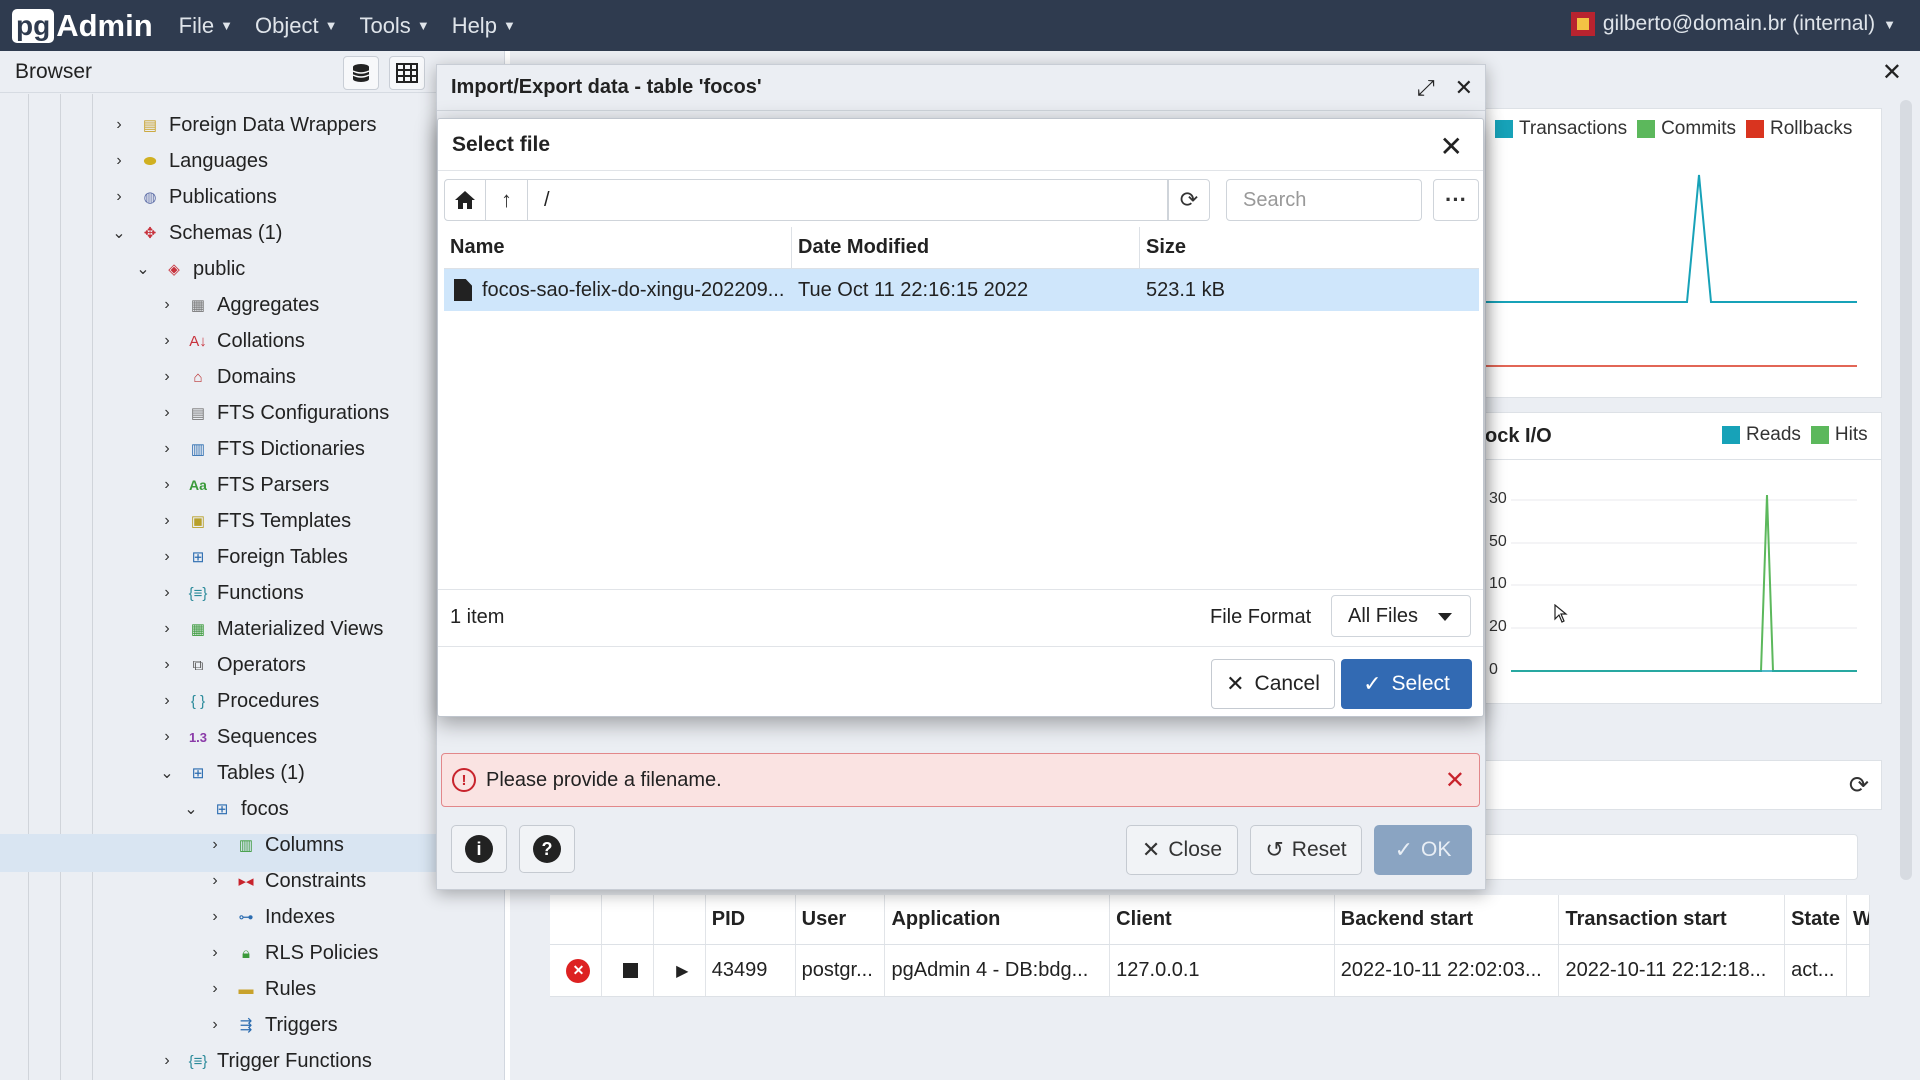 The height and width of the screenshot is (1080, 1920). Describe the element at coordinates (1906, 490) in the screenshot. I see `dashboard-scrollbar` at that location.